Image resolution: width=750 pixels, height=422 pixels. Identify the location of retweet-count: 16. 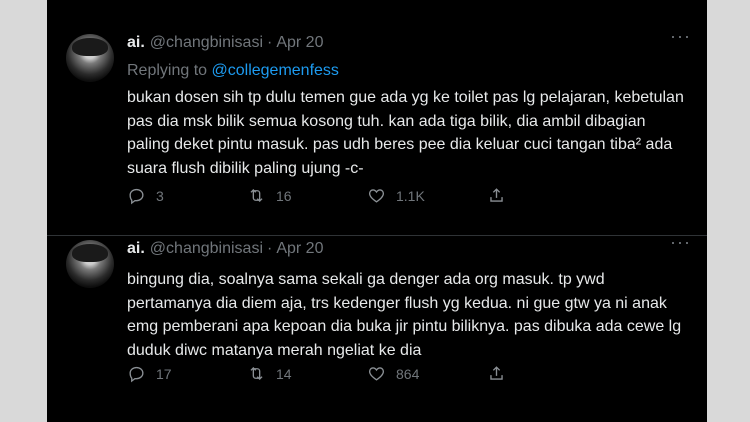
(284, 195).